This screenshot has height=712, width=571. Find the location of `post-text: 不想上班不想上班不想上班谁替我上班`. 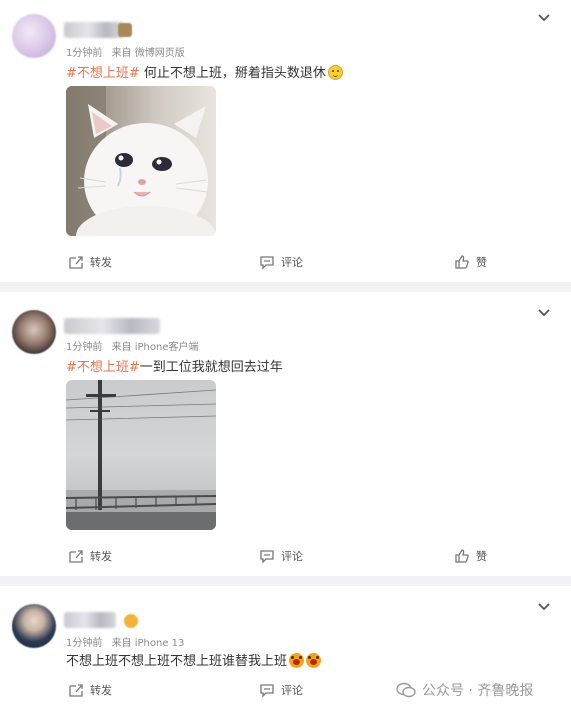

post-text: 不想上班不想上班不想上班谁替我上班 is located at coordinates (194, 659).